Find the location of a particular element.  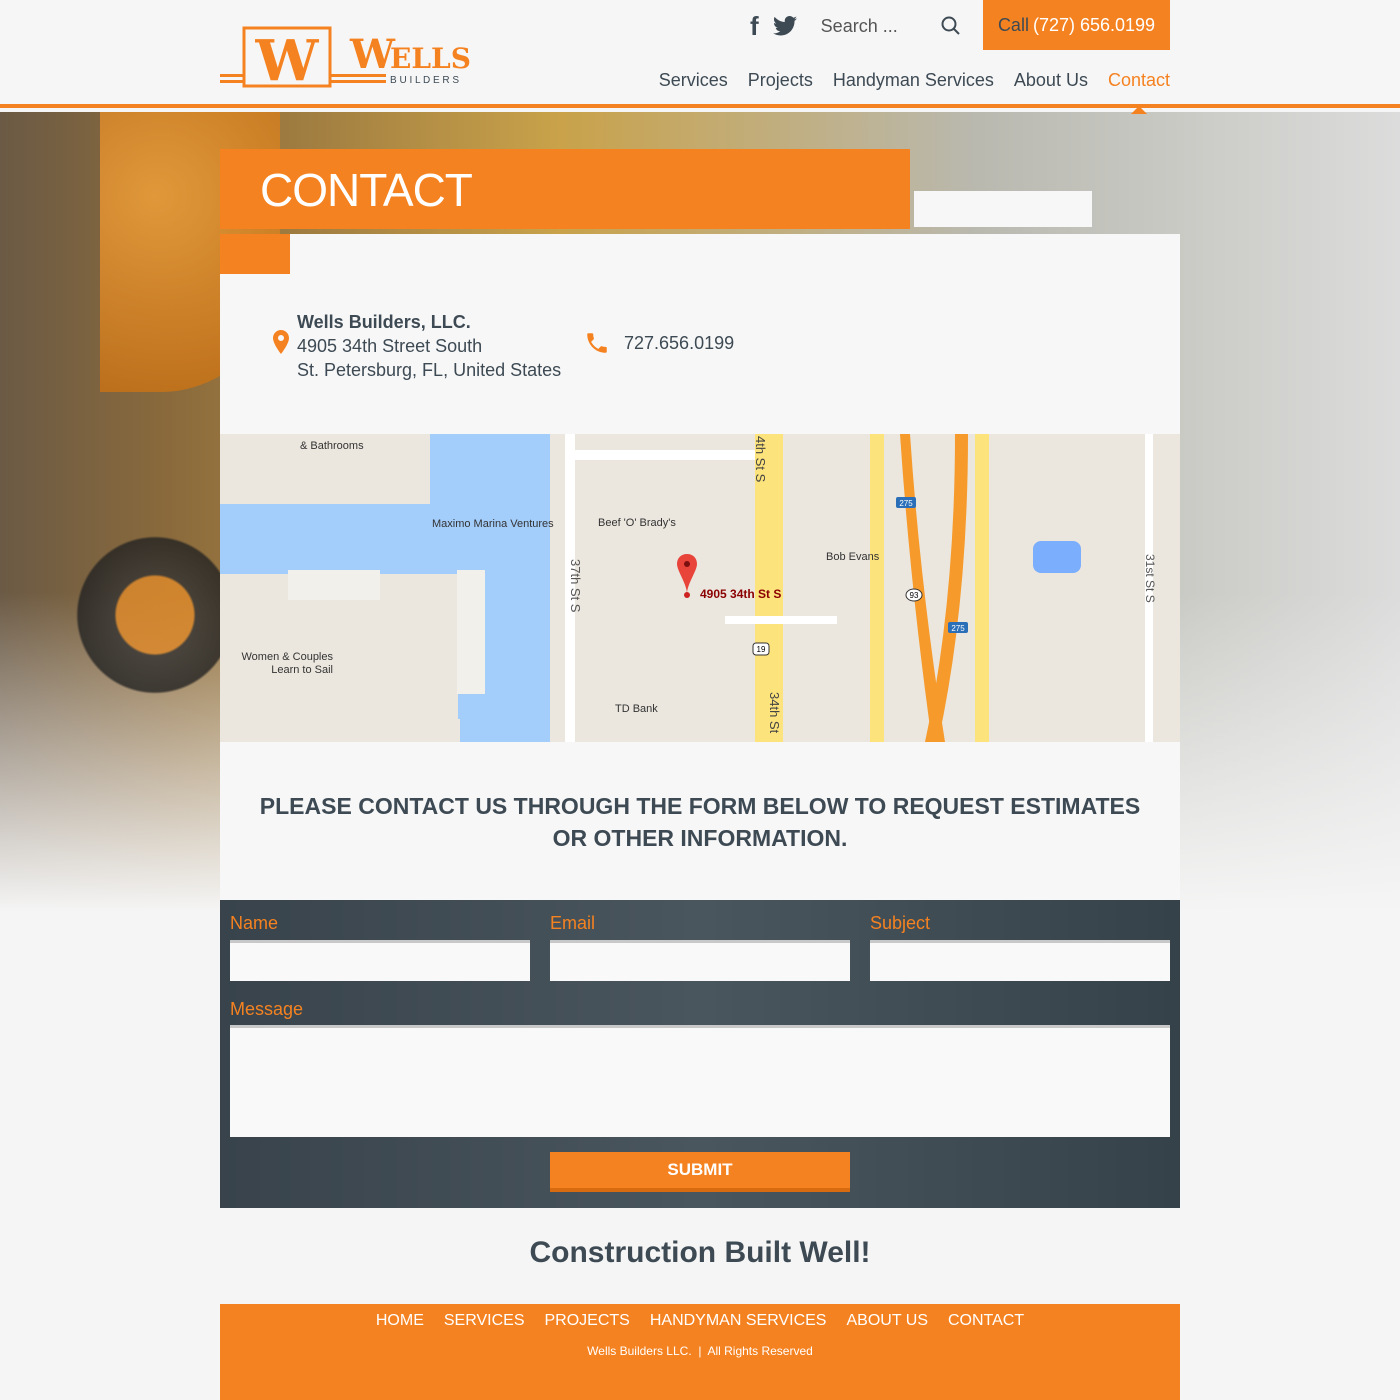

cta-line: or other information. is located at coordinates (700, 838).